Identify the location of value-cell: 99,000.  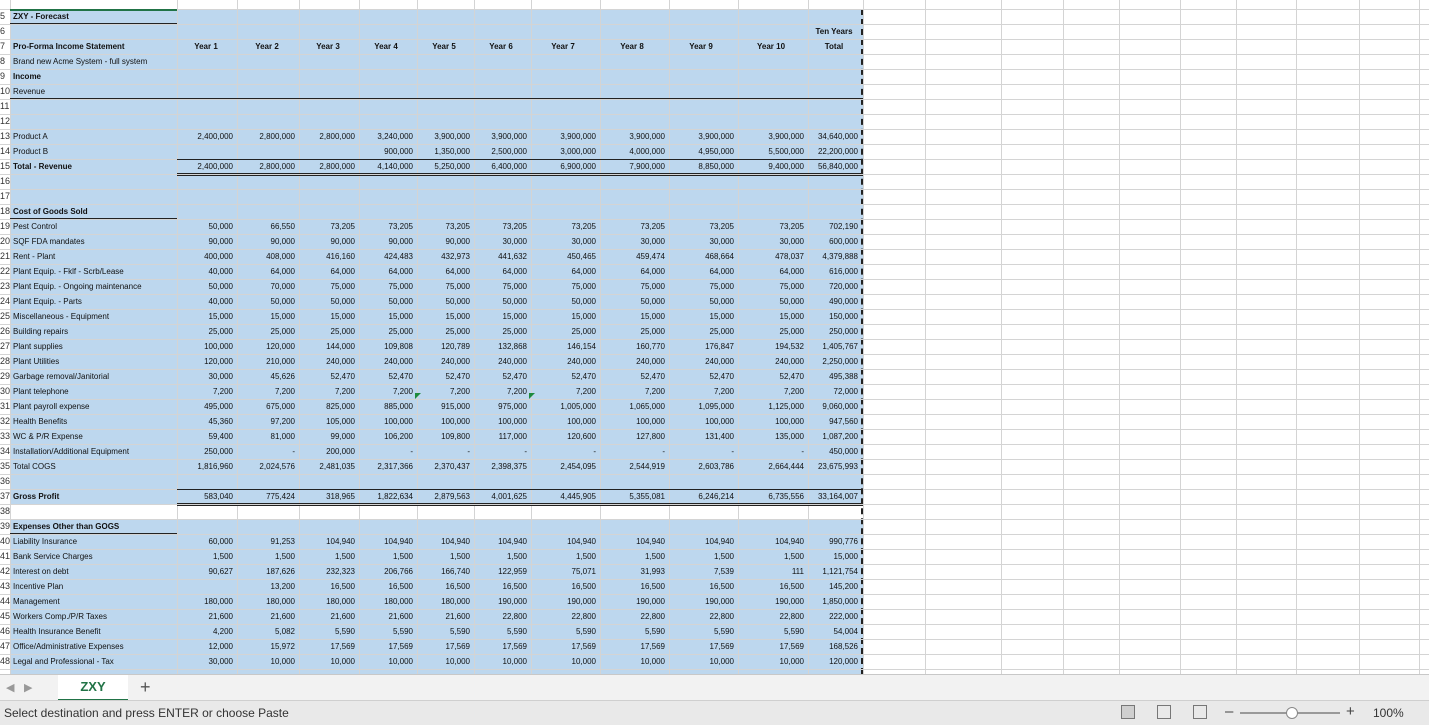
(325, 436).